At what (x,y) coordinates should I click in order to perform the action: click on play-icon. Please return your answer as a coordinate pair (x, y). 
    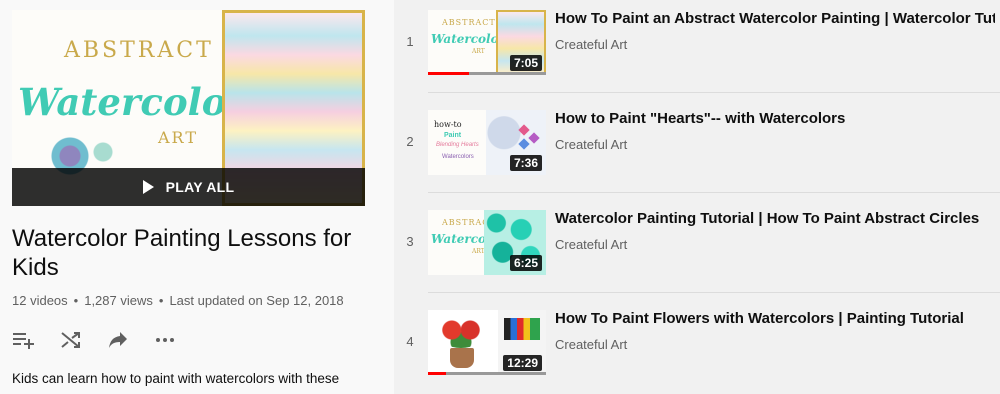
    Looking at the image, I should click on (148, 187).